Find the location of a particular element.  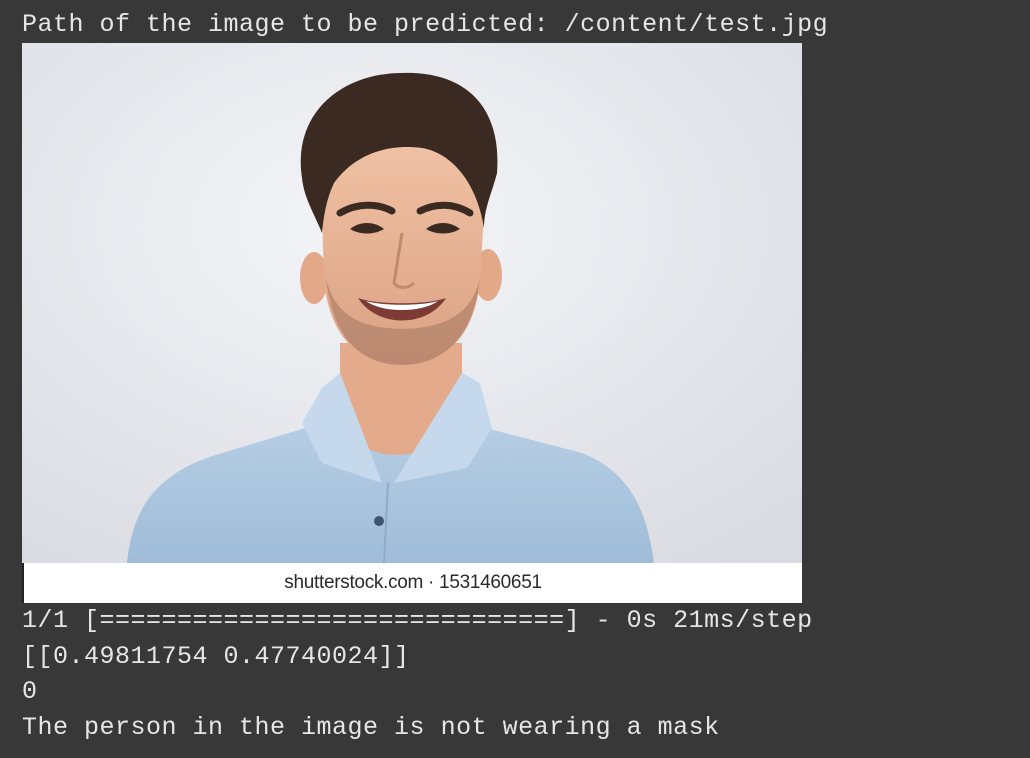

watermark-caption: shutterstock.com · 1531460651 is located at coordinates (412, 583).